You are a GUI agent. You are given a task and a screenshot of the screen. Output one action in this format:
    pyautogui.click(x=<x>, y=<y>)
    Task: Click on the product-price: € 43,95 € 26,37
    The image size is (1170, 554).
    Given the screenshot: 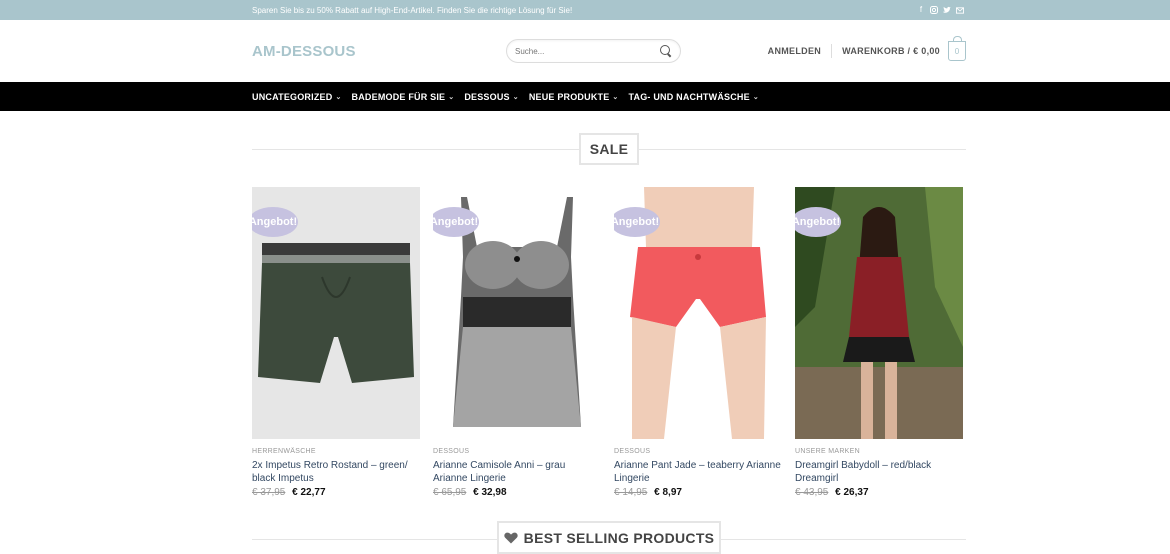 What is the action you would take?
    pyautogui.click(x=879, y=492)
    